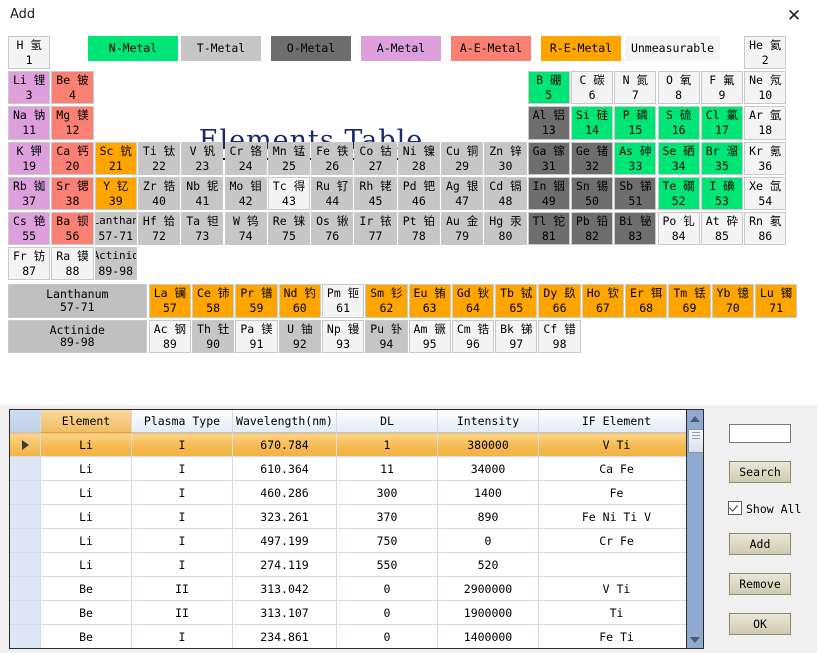 The width and height of the screenshot is (817, 653). I want to click on scroll-down-arrow-icon, so click(695, 639).